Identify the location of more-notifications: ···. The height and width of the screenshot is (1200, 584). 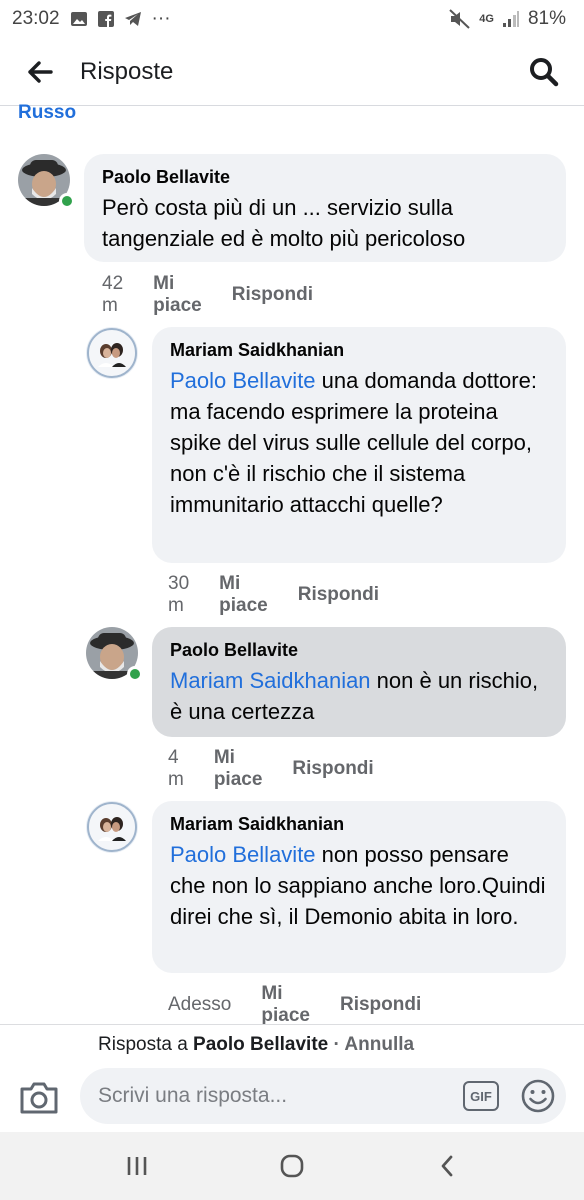
(161, 18).